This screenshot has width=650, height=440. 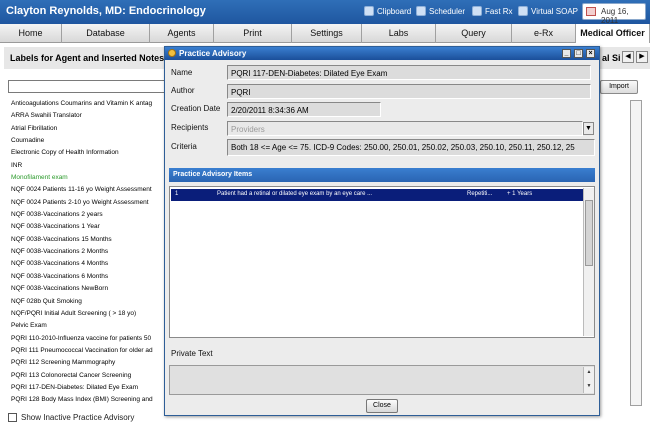 I want to click on item-number: 1, so click(x=177, y=194).